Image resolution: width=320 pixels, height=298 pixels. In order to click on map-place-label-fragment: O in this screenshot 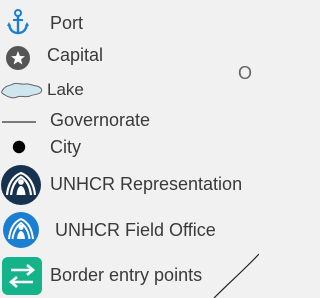, I will do `click(245, 73)`.